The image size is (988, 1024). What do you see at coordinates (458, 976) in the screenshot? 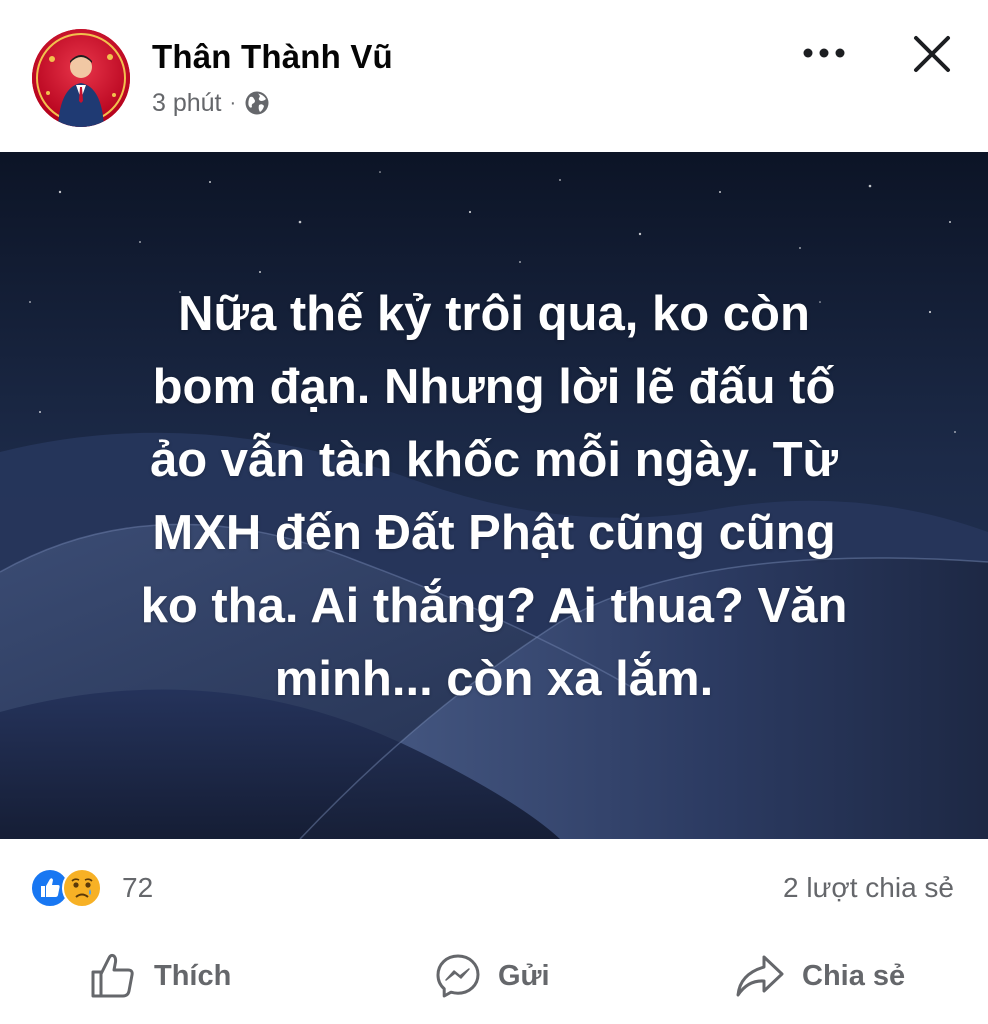
I see `messenger-icon` at bounding box center [458, 976].